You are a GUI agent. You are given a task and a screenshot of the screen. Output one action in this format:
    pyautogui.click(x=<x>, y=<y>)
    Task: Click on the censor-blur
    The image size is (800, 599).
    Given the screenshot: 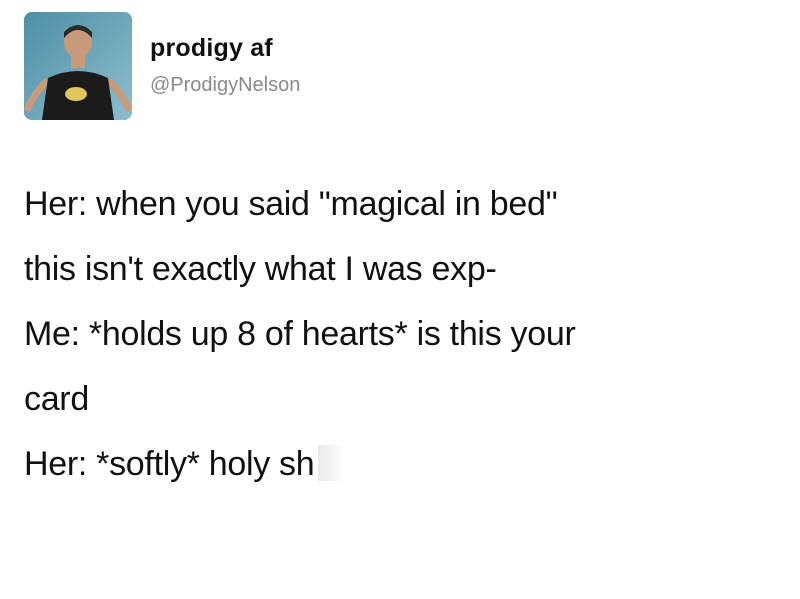 What is the action you would take?
    pyautogui.click(x=332, y=463)
    